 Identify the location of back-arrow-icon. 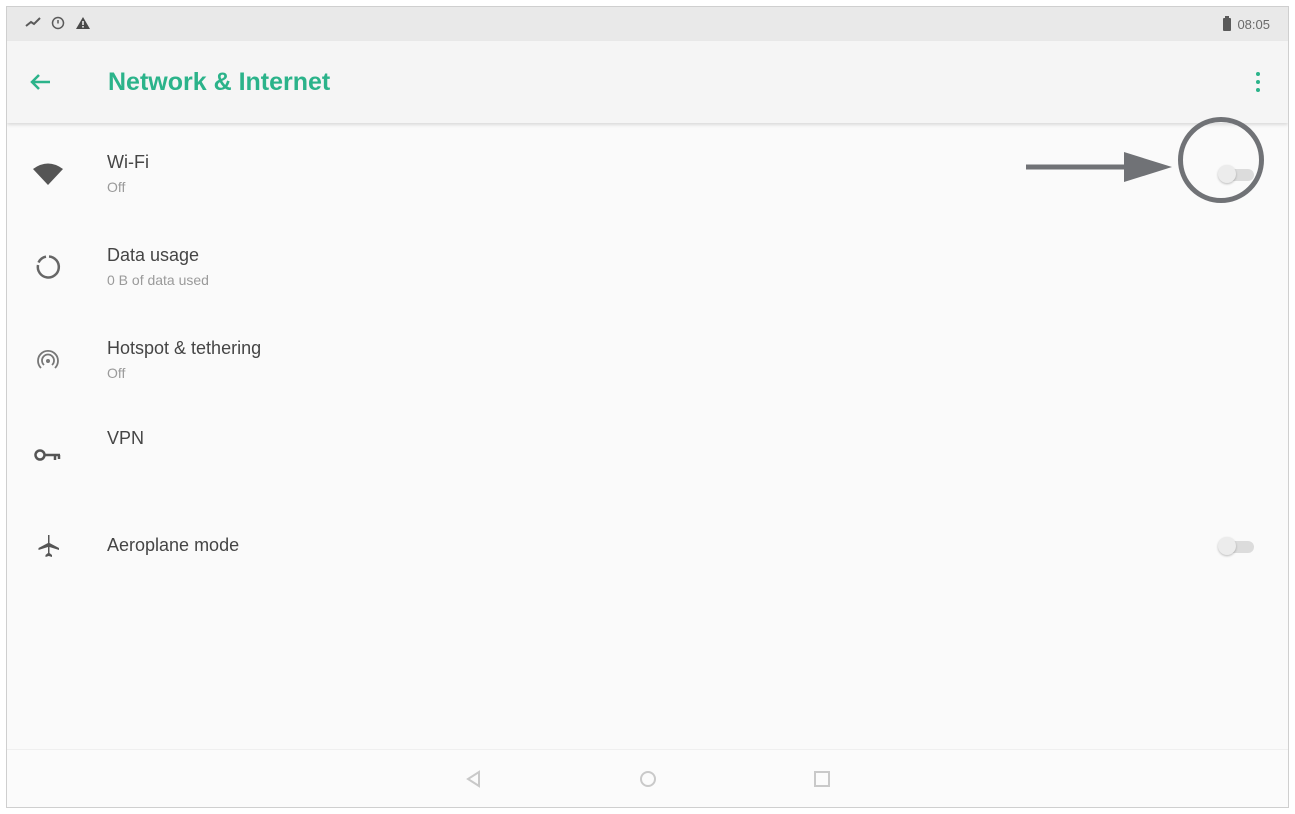
(40, 82).